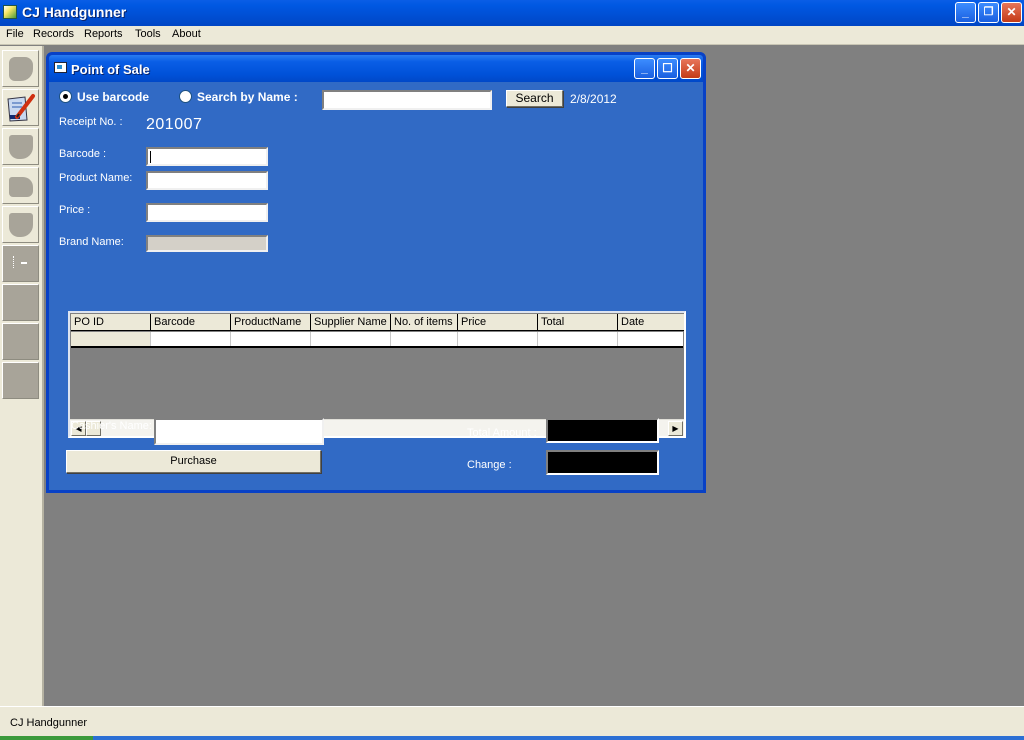  I want to click on cell-po-id, so click(111, 339).